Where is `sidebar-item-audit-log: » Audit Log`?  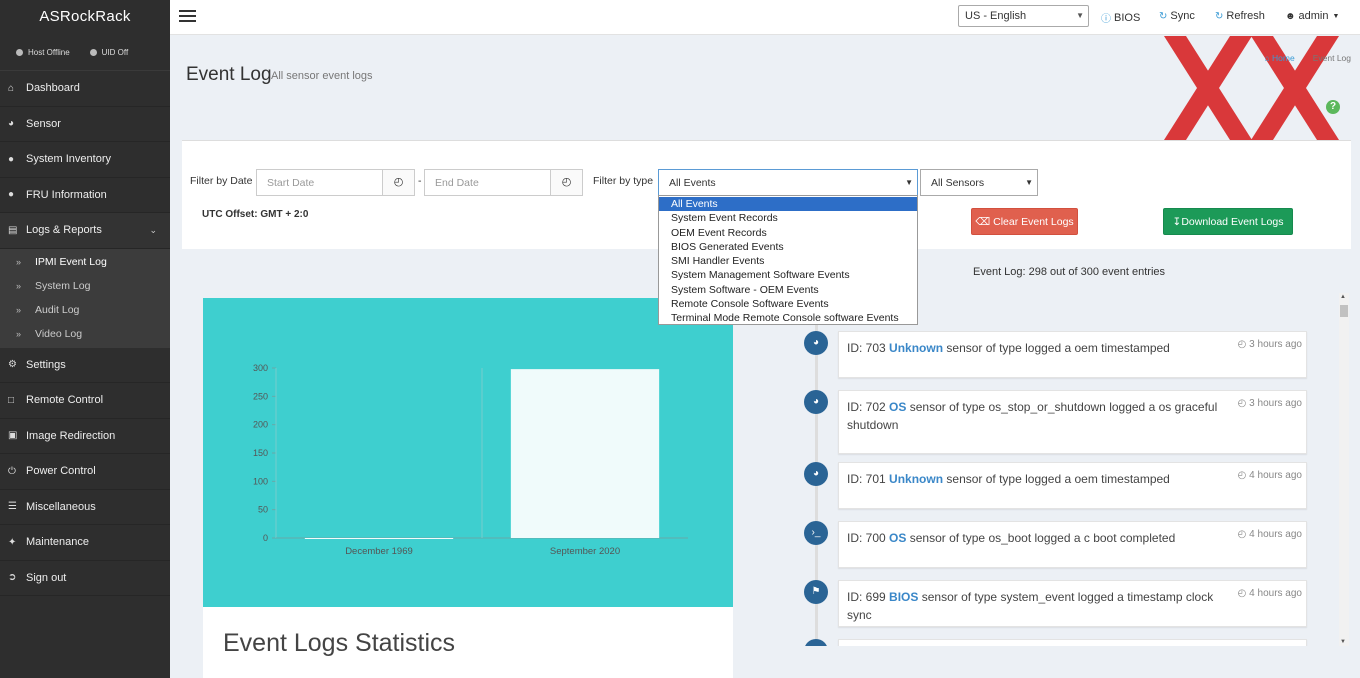
sidebar-item-audit-log: » Audit Log is located at coordinates (85, 310).